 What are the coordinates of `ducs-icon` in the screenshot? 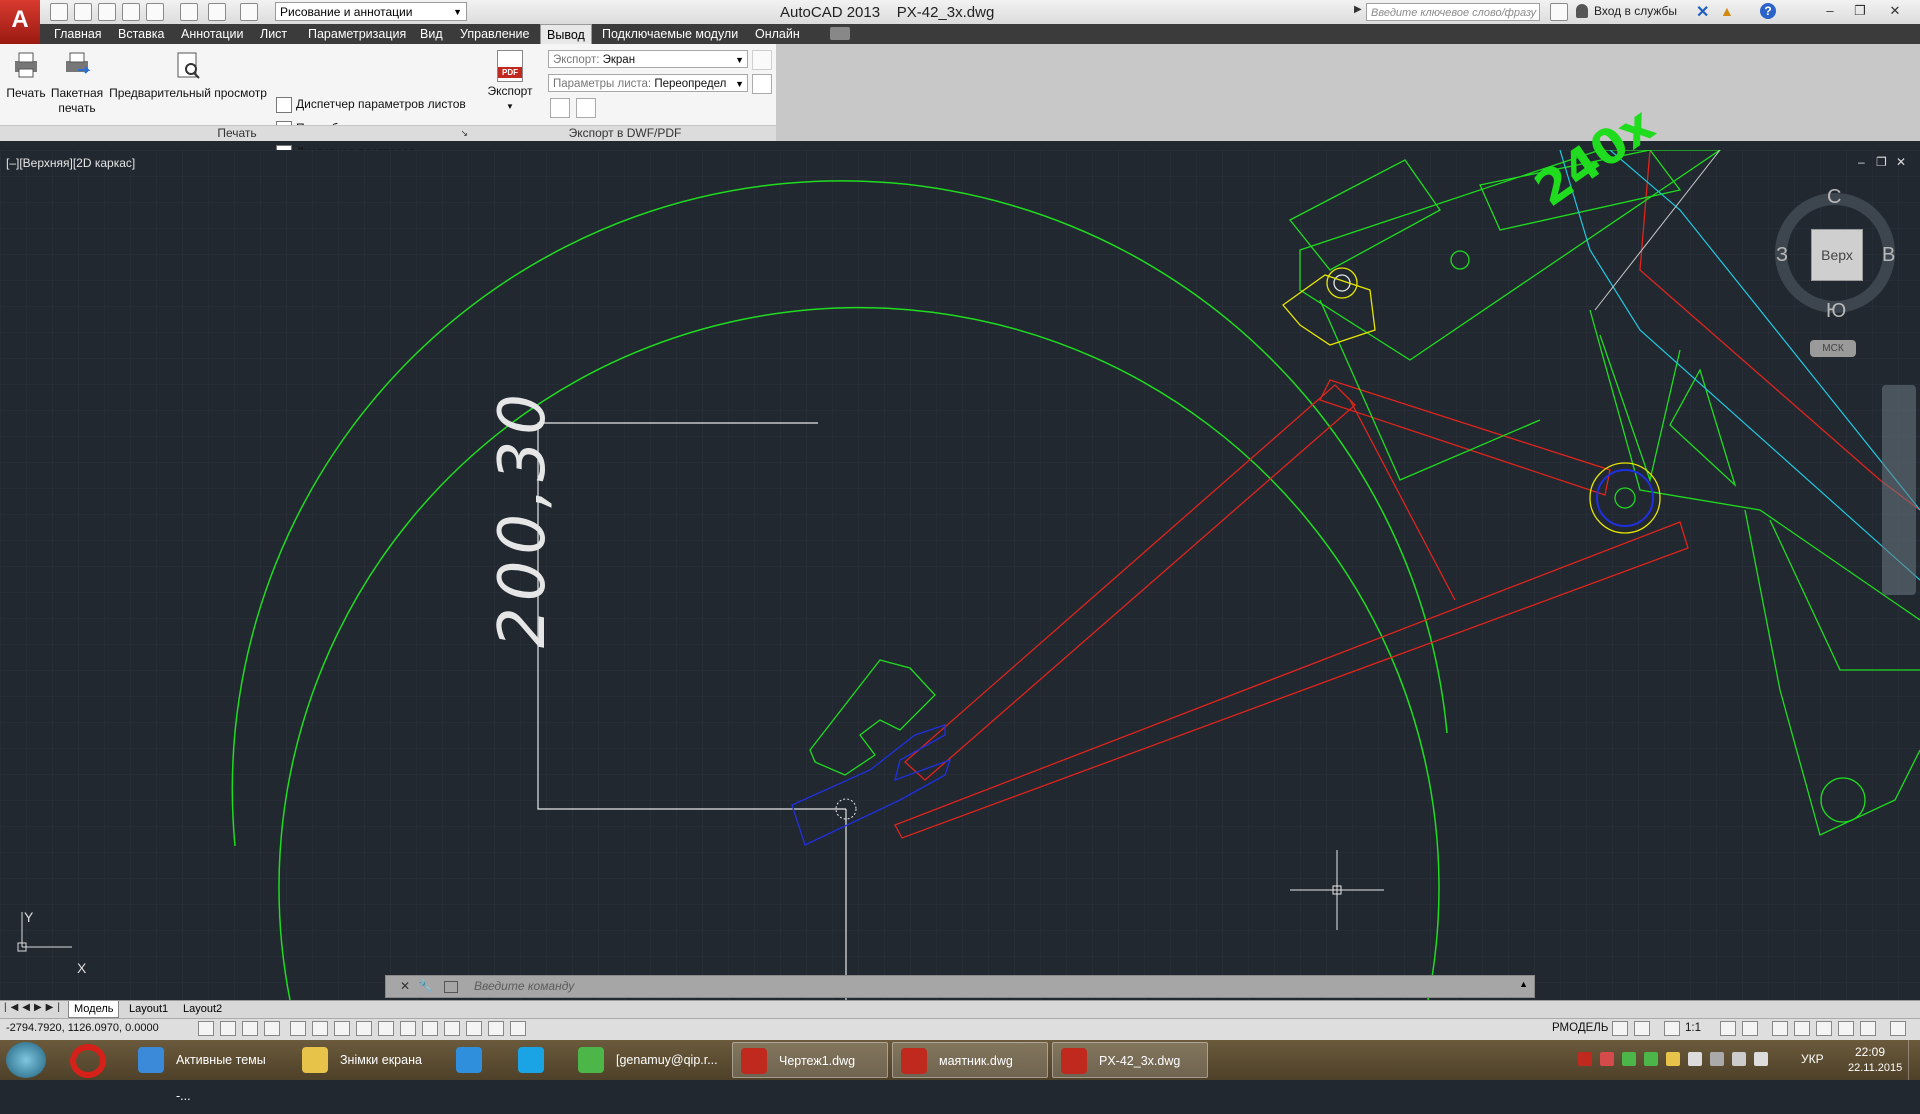 It's located at (386, 1028).